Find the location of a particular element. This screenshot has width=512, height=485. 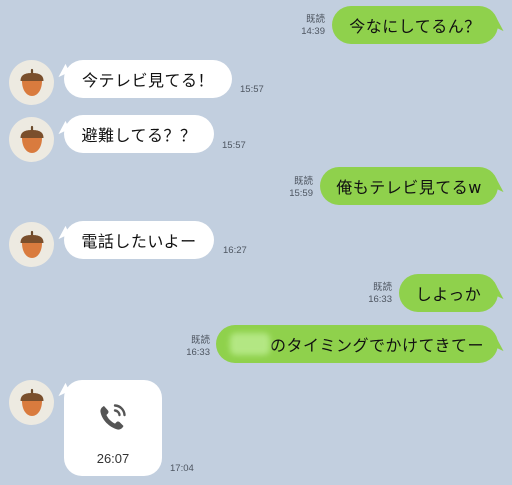

outgoing-message-bubble: 今なにしてるん？ is located at coordinates (415, 25).